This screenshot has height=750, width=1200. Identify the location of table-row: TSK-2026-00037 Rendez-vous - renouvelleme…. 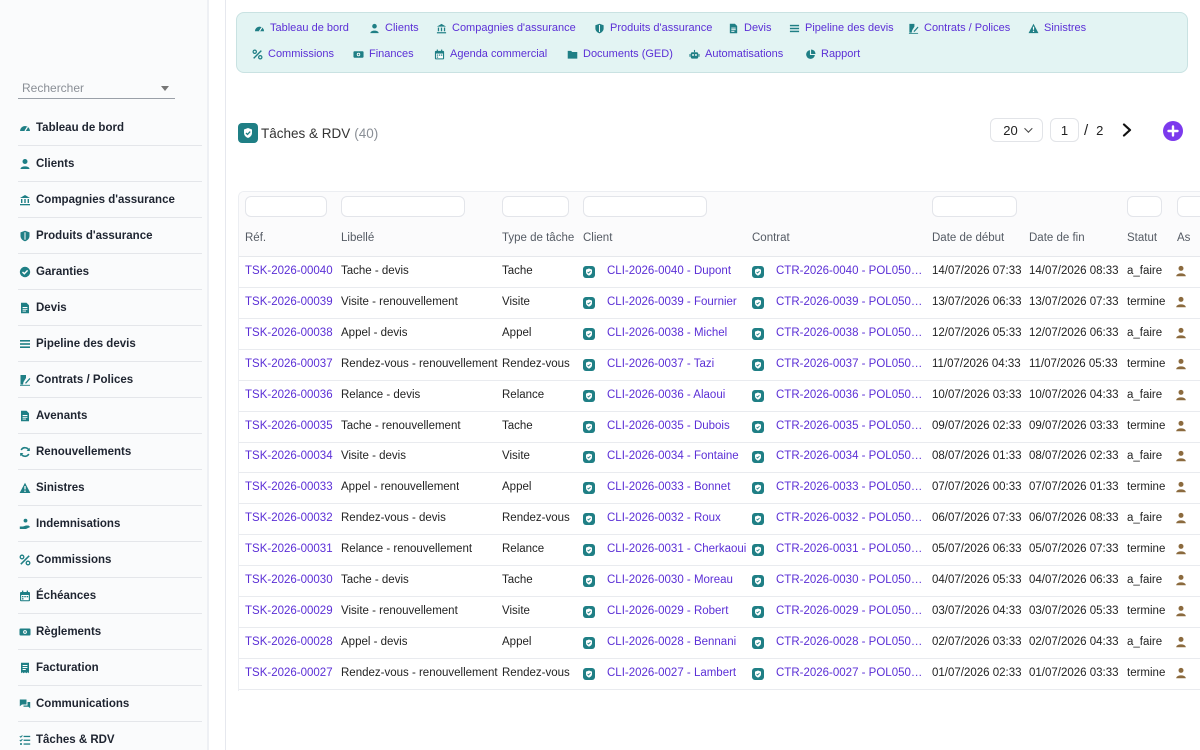
(719, 365).